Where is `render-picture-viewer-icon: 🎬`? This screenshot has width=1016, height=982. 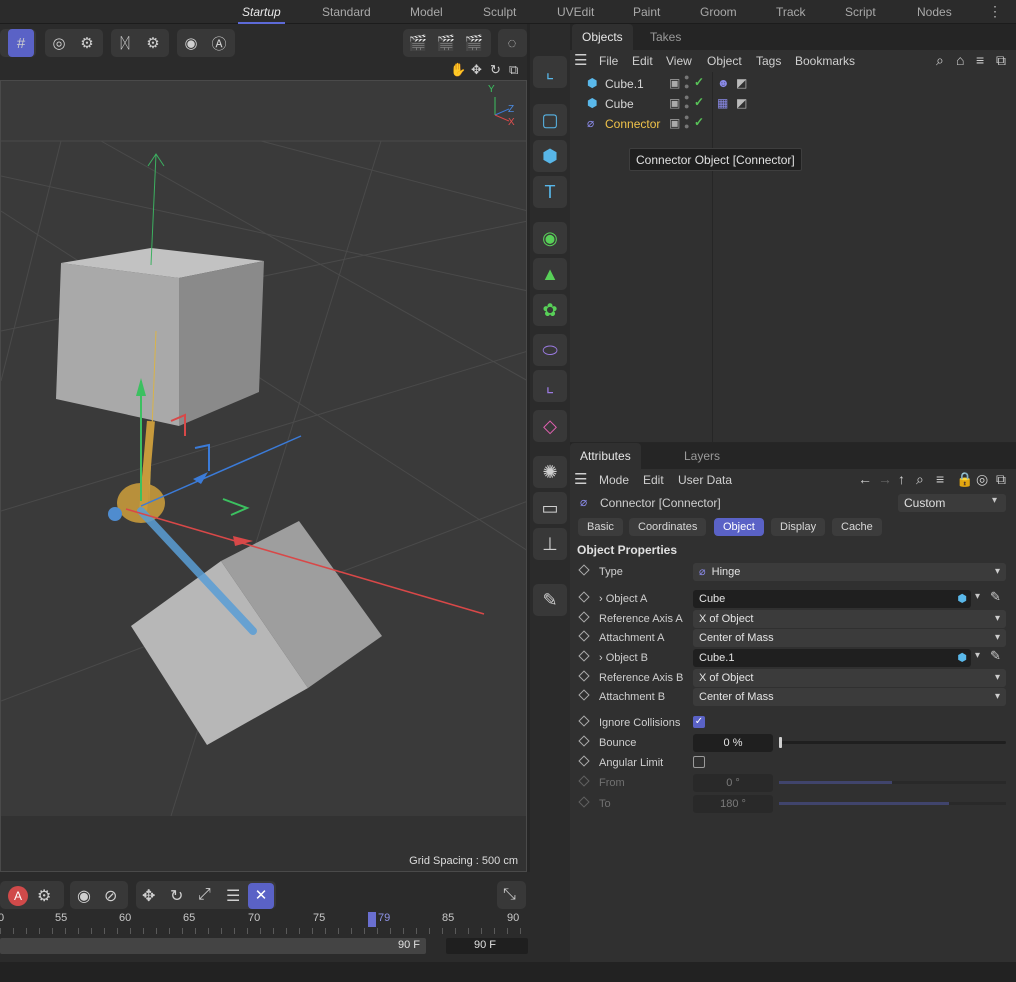 render-picture-viewer-icon: 🎬 is located at coordinates (446, 43).